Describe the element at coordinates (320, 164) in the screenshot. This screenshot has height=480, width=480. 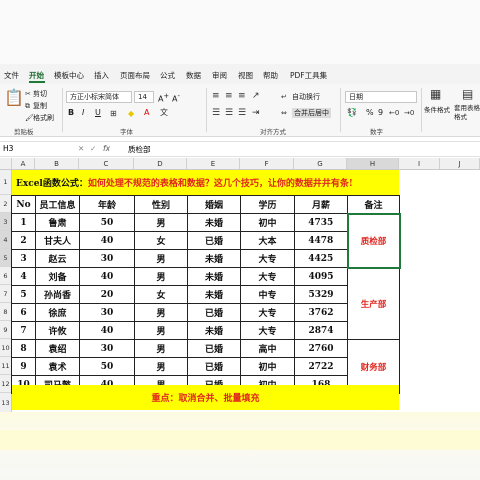
I see `column-header: G` at that location.